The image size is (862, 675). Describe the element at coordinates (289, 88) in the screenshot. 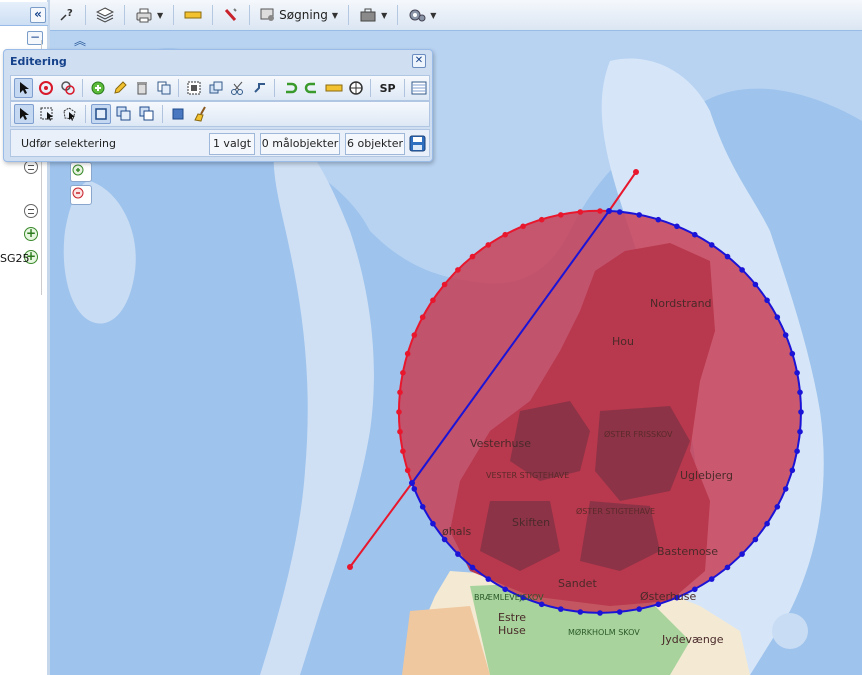

I see `undo-button` at that location.